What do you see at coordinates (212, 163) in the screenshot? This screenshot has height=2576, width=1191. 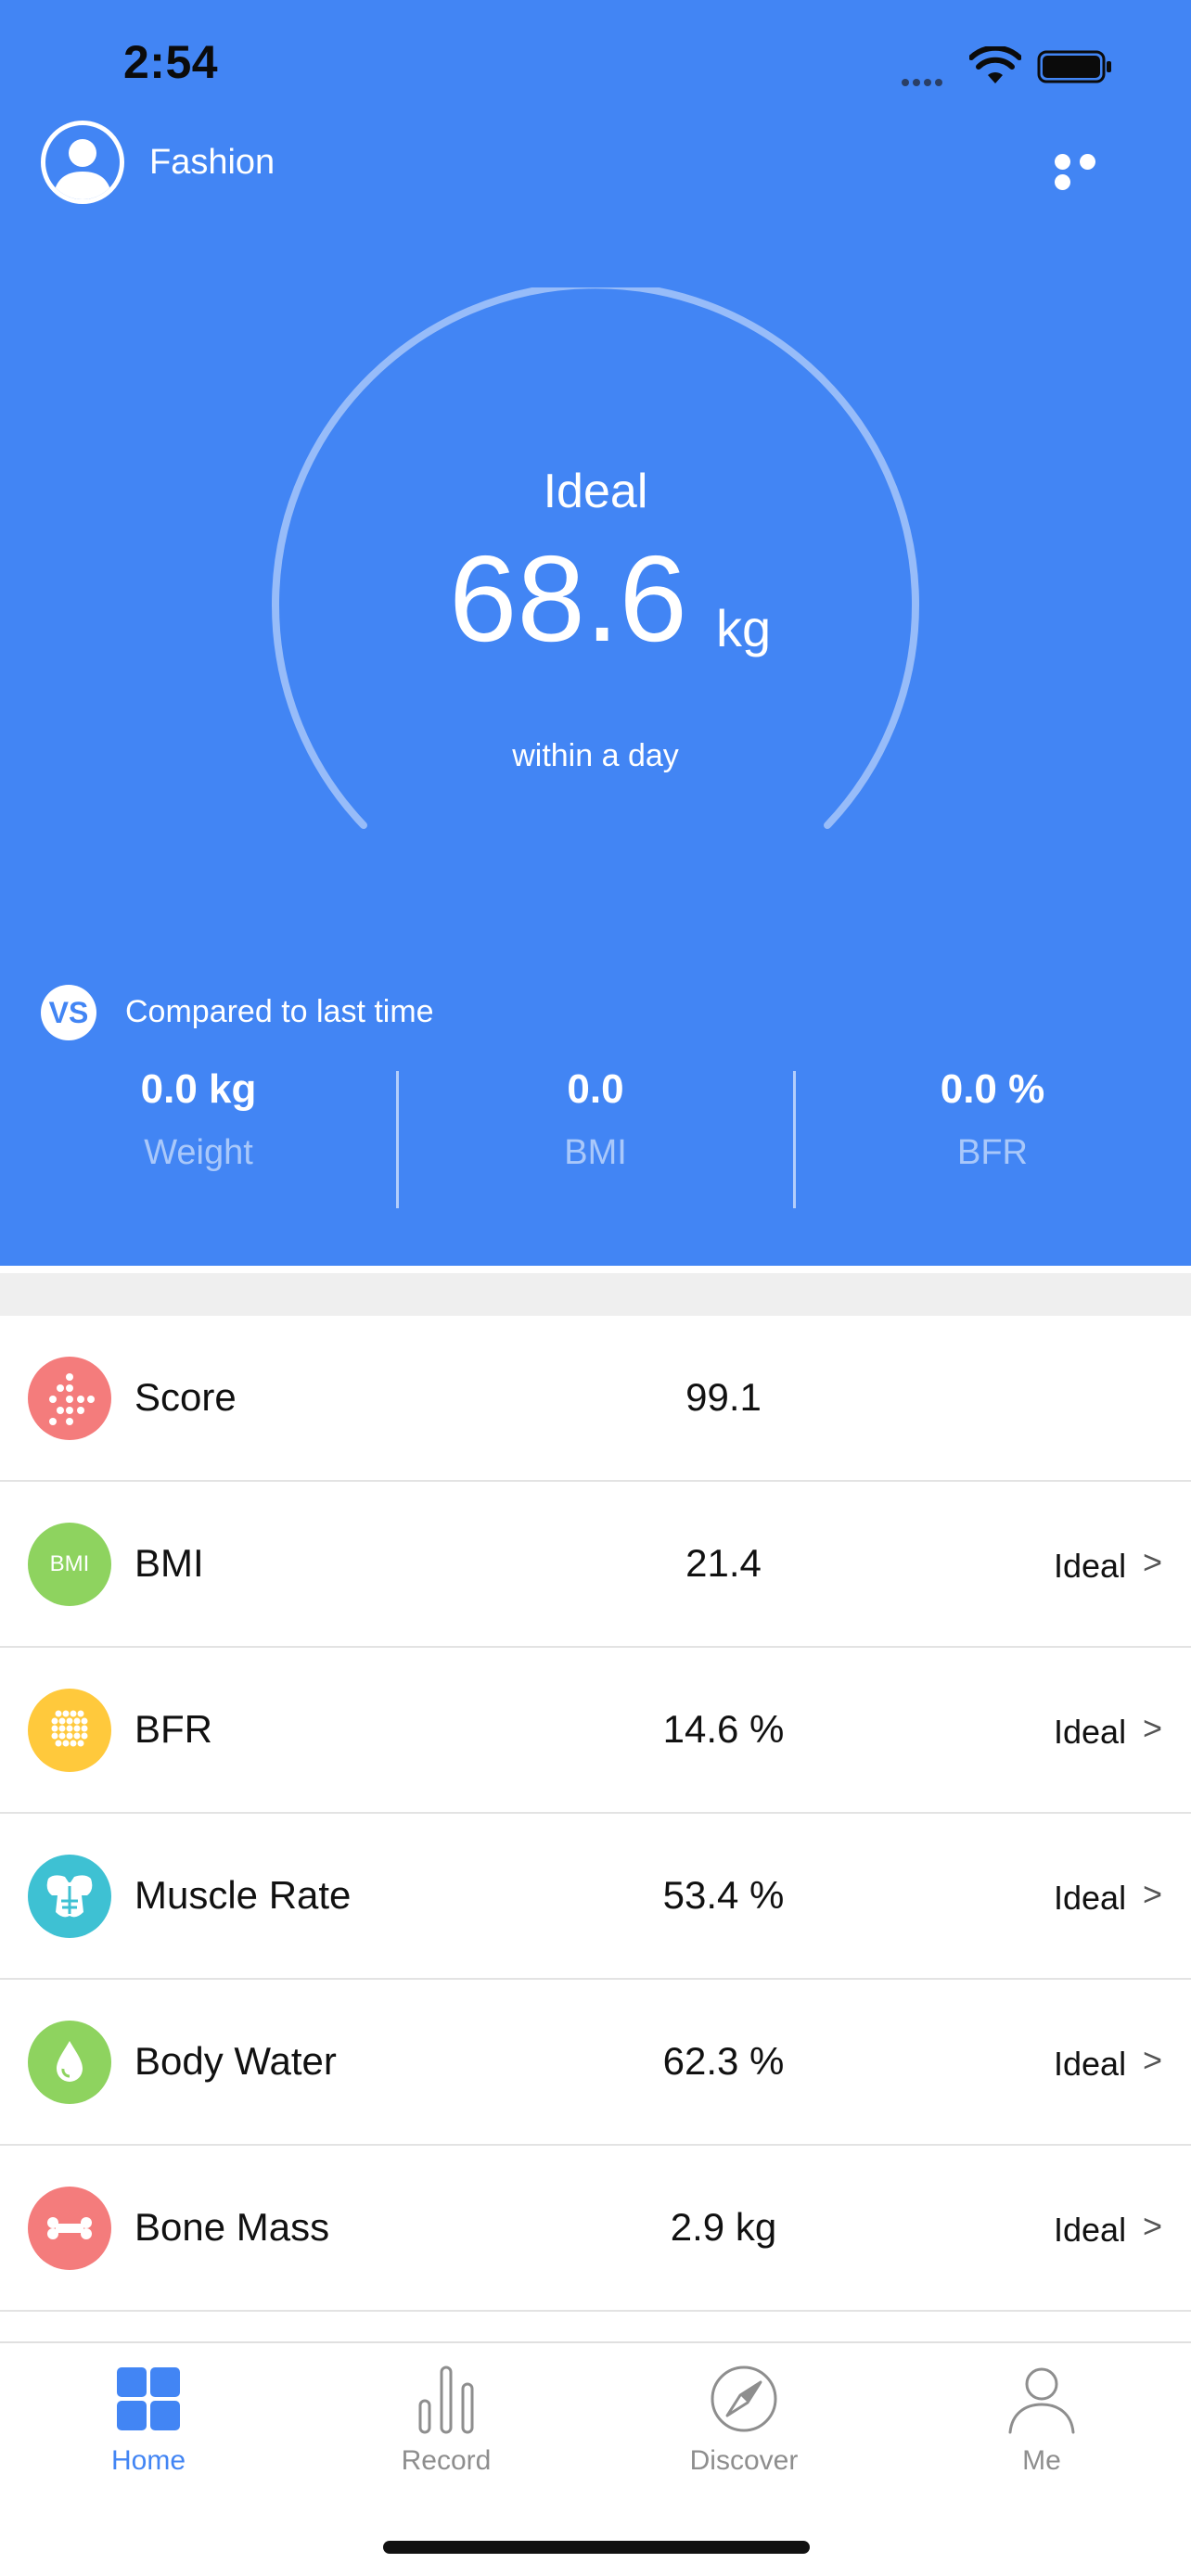 I see `username: Fashion` at bounding box center [212, 163].